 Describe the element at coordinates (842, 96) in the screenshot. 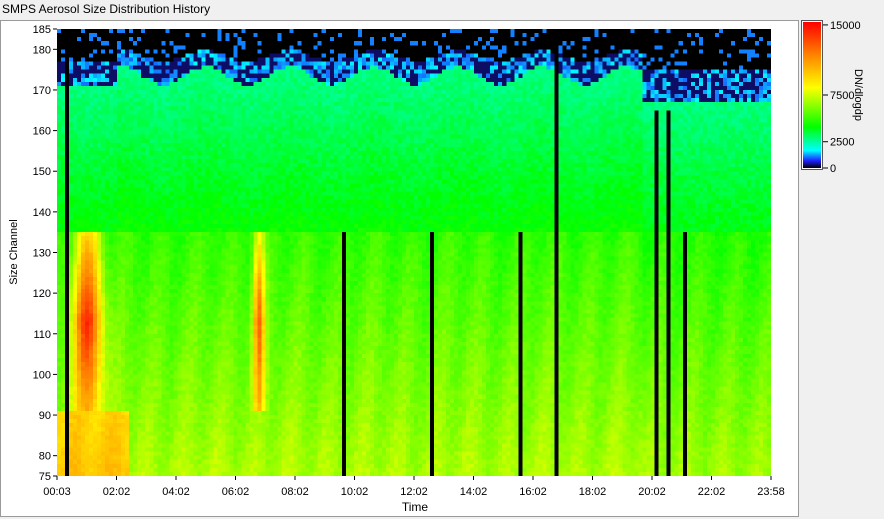

I see `colorbar-tick-label: 7500` at that location.